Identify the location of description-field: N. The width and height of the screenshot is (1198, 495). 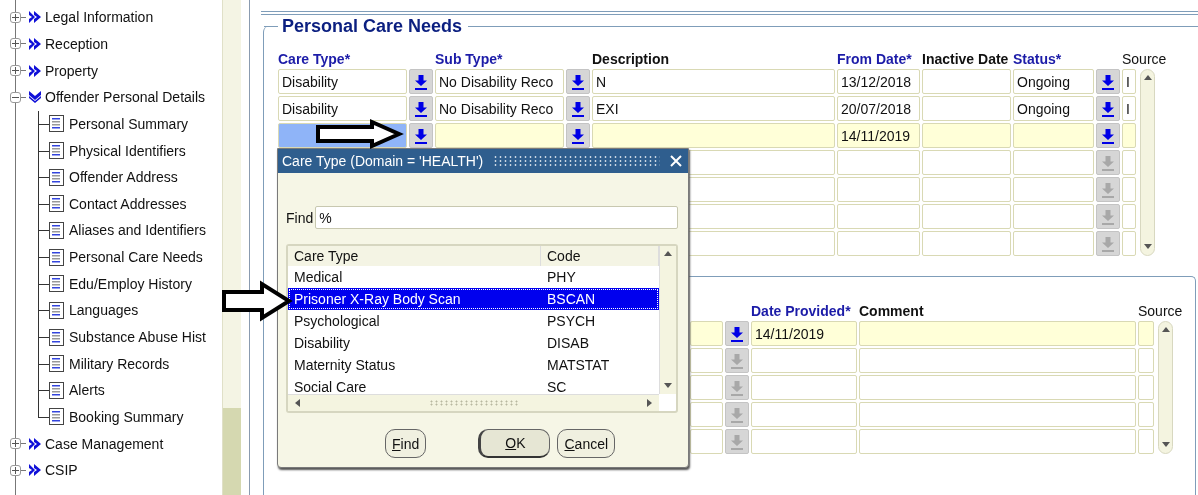
(713, 81).